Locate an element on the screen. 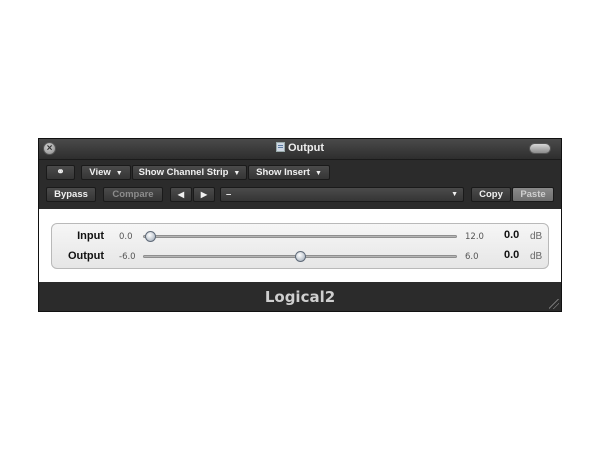  next-preset-button: ▶ is located at coordinates (204, 194).